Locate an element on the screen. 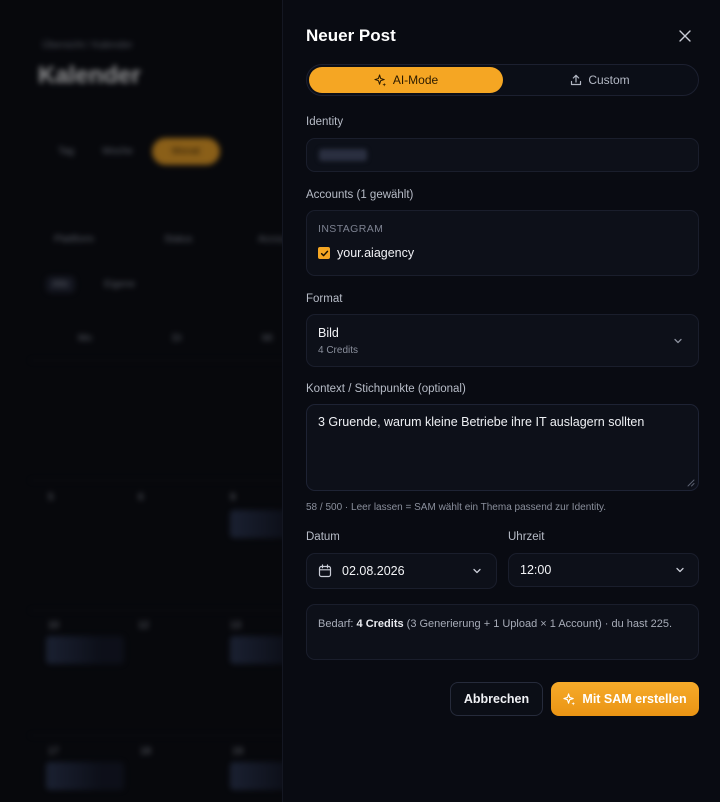 This screenshot has height=802, width=720. date-picker: 02.08.2026 is located at coordinates (401, 571).